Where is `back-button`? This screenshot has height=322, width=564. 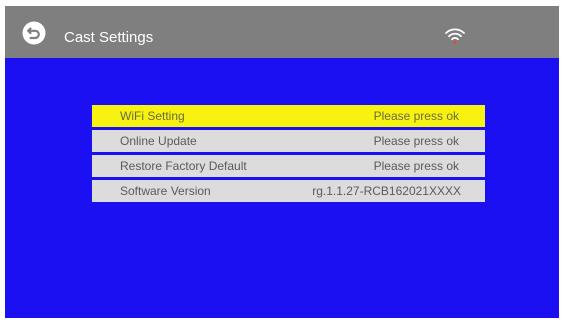
back-button is located at coordinates (34, 33).